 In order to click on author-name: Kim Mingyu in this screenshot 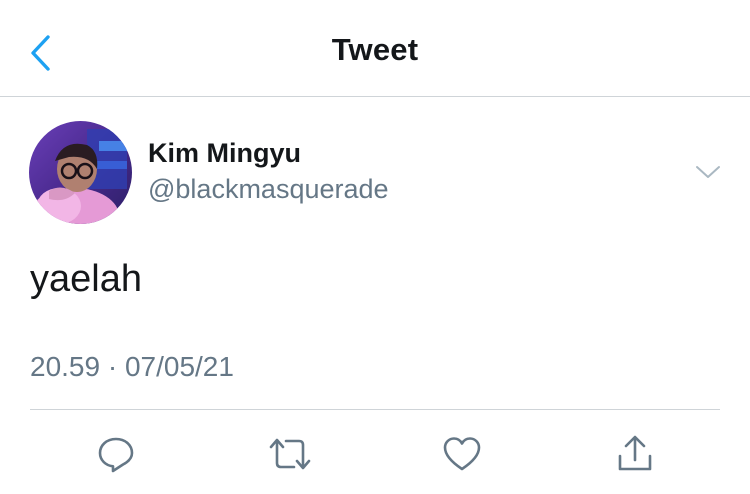, I will do `click(224, 153)`.